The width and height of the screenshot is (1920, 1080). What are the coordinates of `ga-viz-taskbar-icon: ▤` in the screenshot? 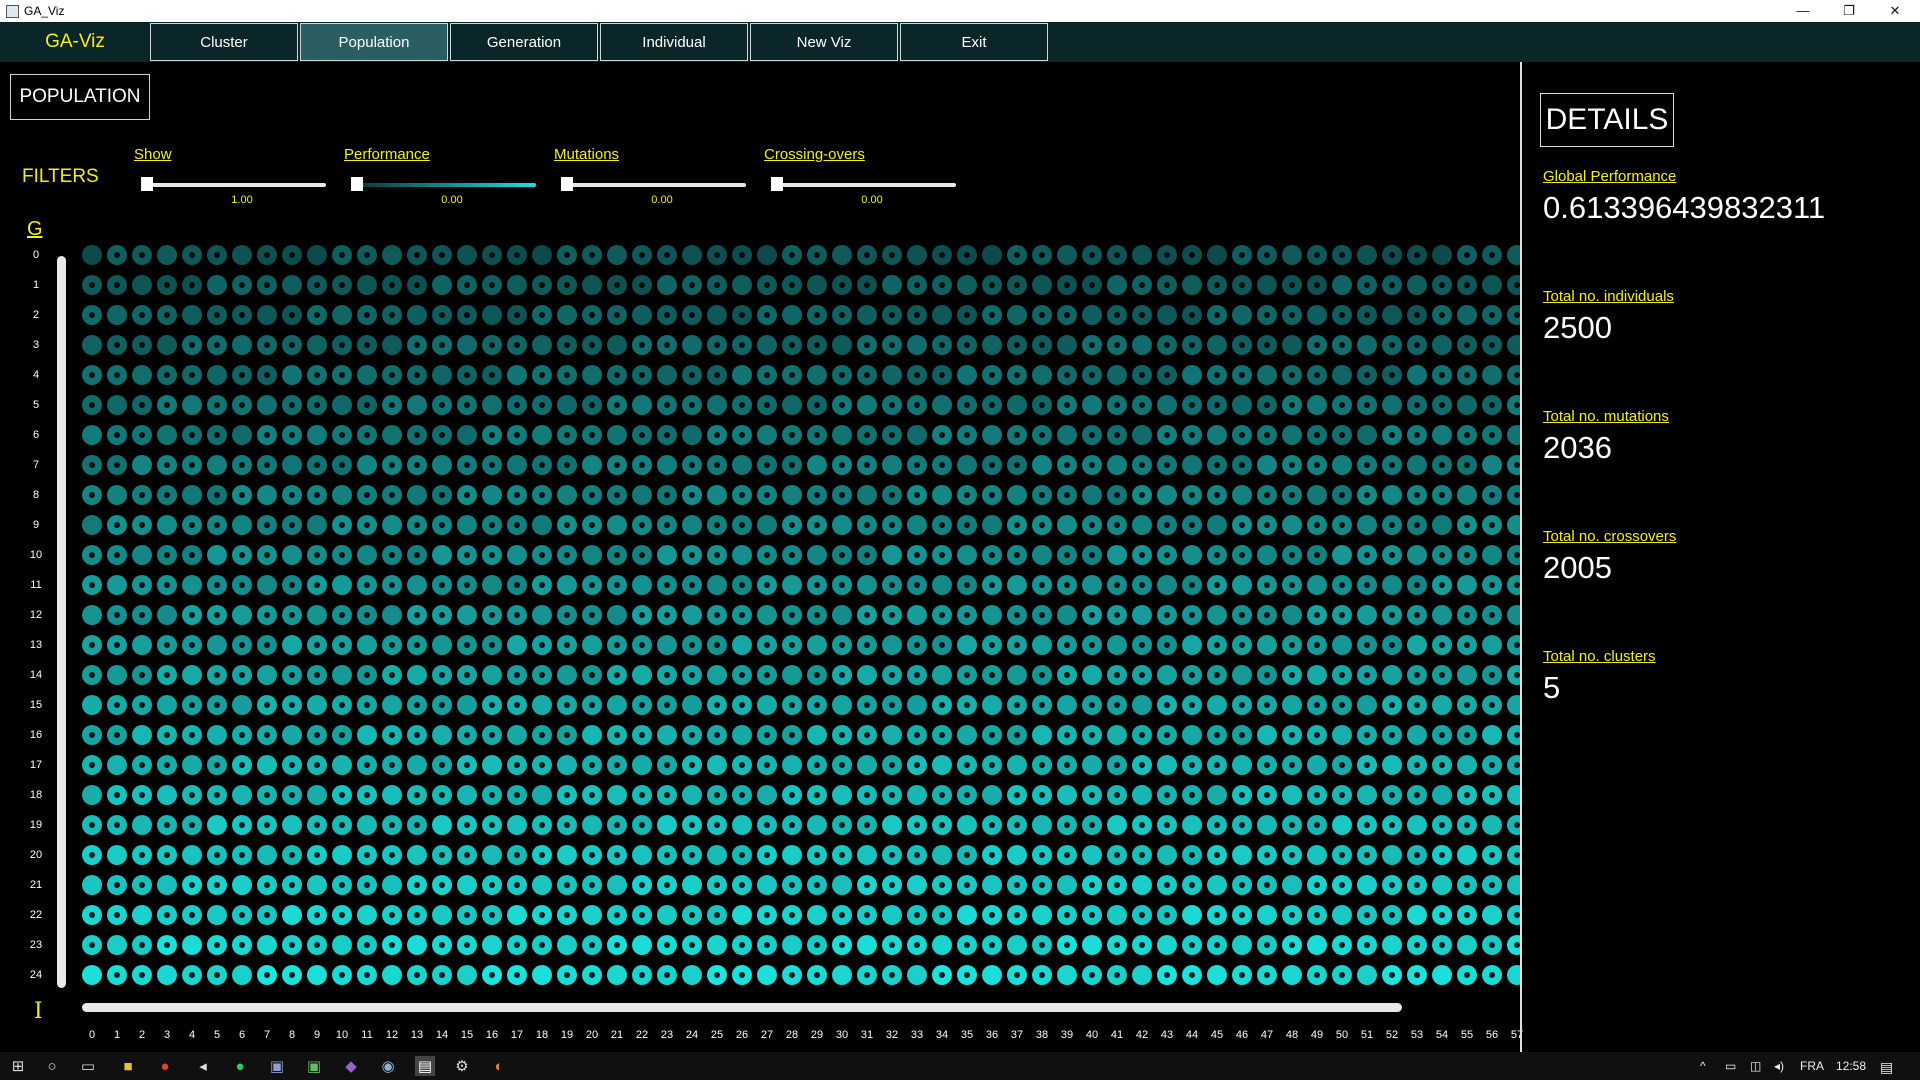 It's located at (425, 1066).